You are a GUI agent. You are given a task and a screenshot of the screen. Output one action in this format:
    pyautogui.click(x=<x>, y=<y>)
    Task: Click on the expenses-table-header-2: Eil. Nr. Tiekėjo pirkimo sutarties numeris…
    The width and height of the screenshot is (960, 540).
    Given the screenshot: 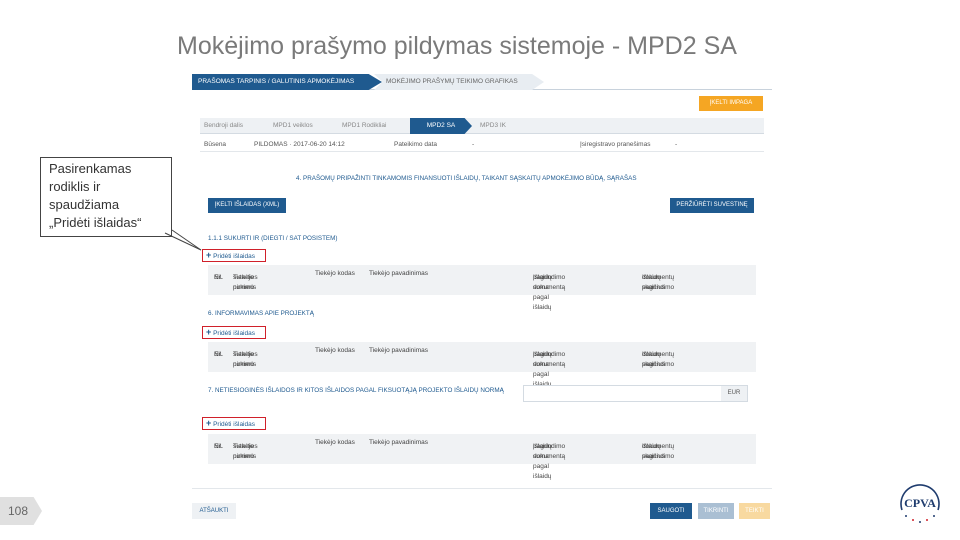 What is the action you would take?
    pyautogui.click(x=482, y=365)
    